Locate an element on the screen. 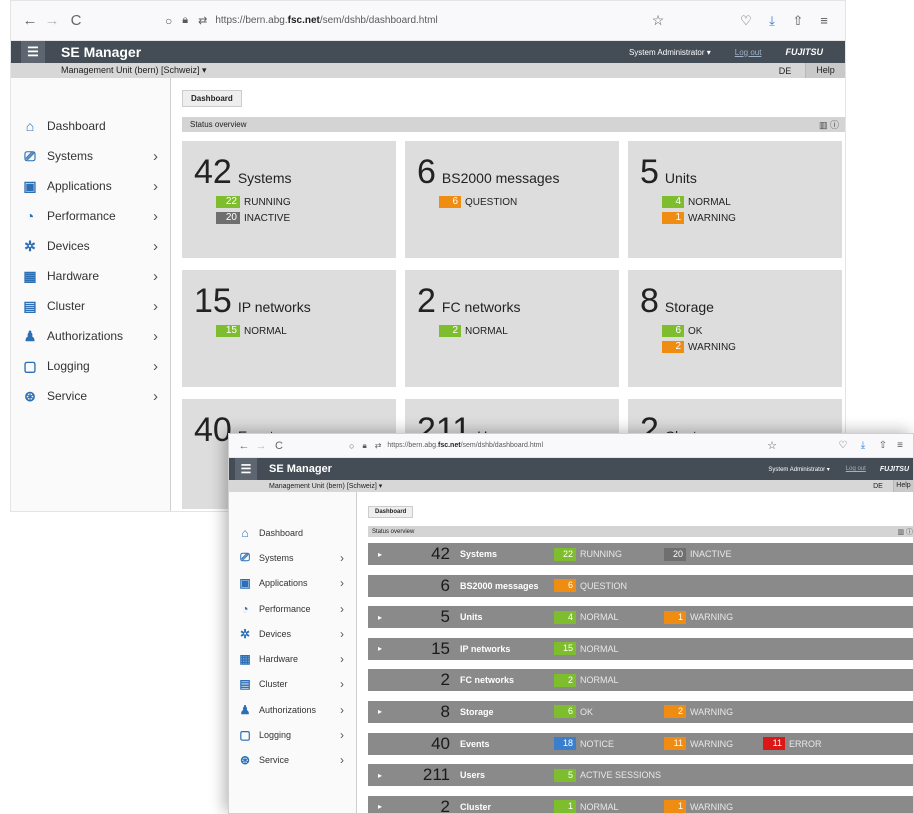 The image size is (914, 814). row-label: IP networks is located at coordinates (485, 648).